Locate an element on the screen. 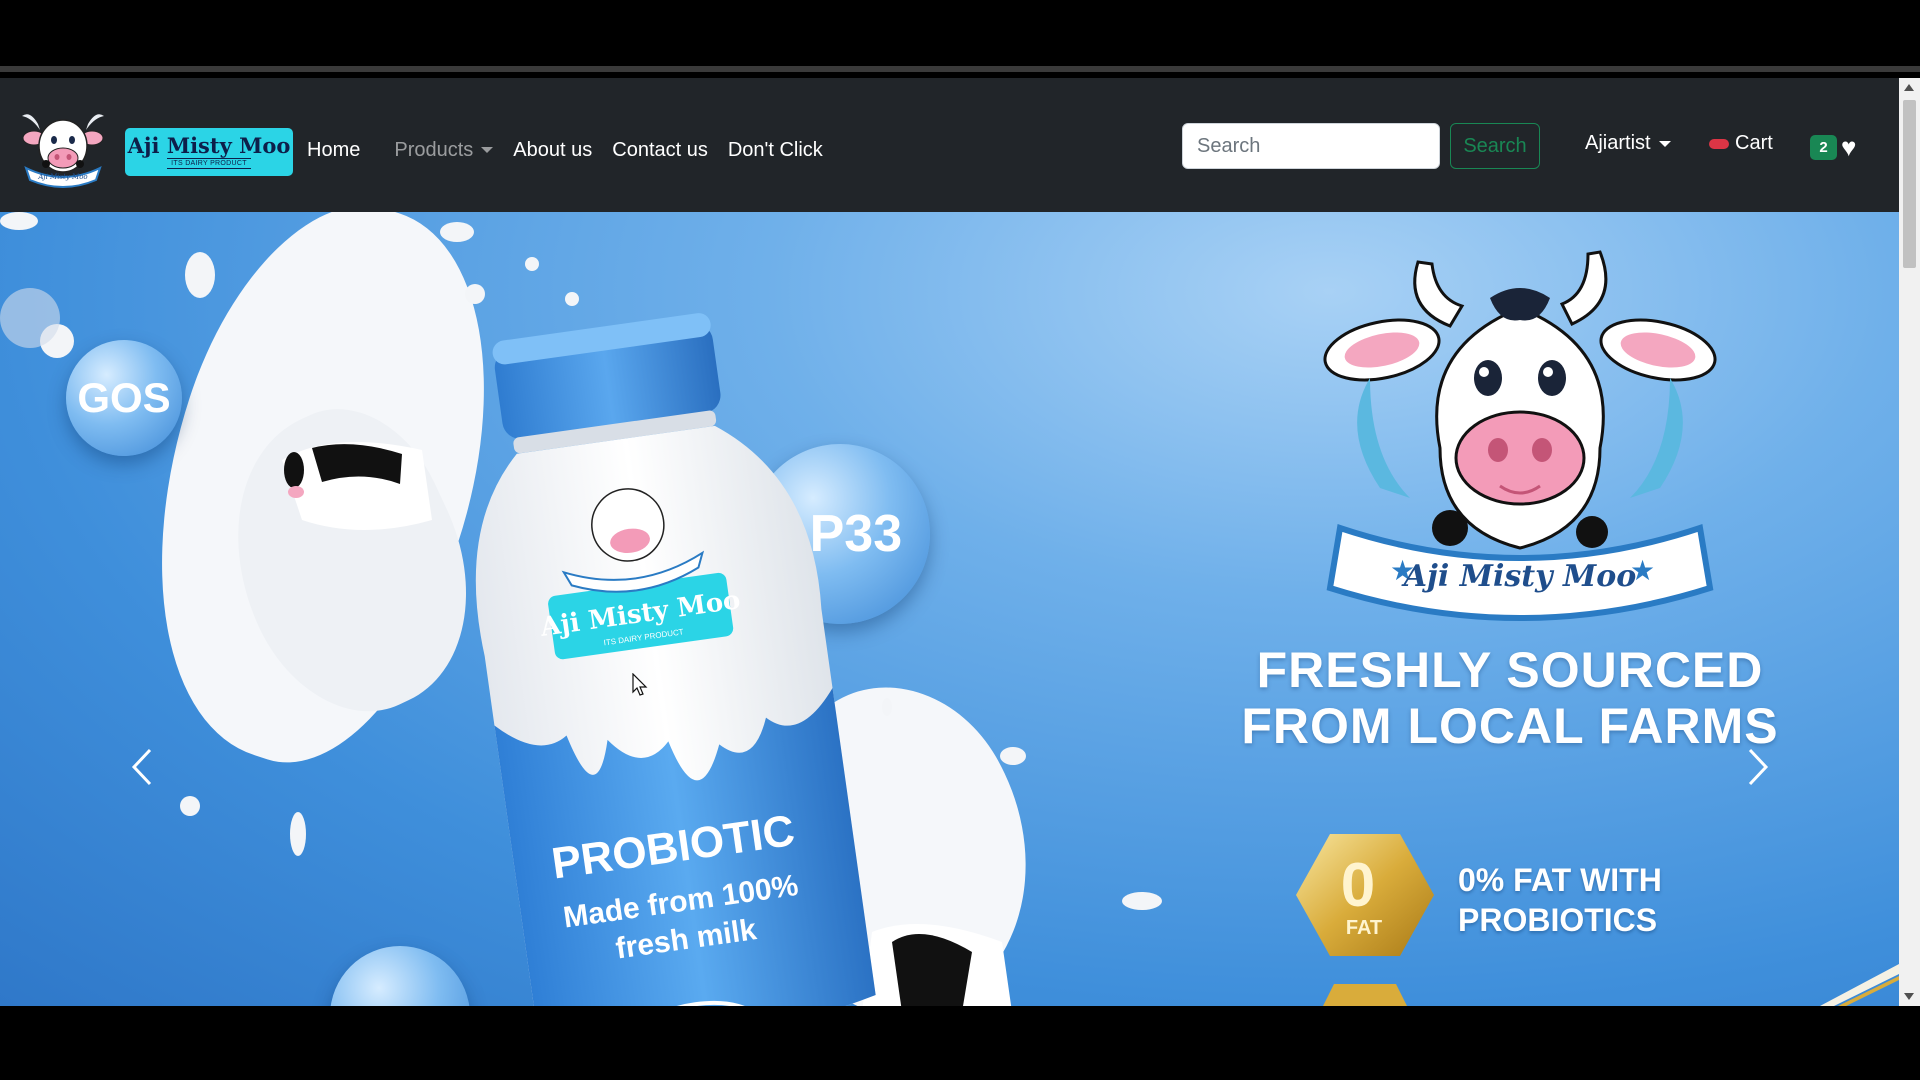  zero-fat-badge-icon: 0 FAT is located at coordinates (1365, 895).